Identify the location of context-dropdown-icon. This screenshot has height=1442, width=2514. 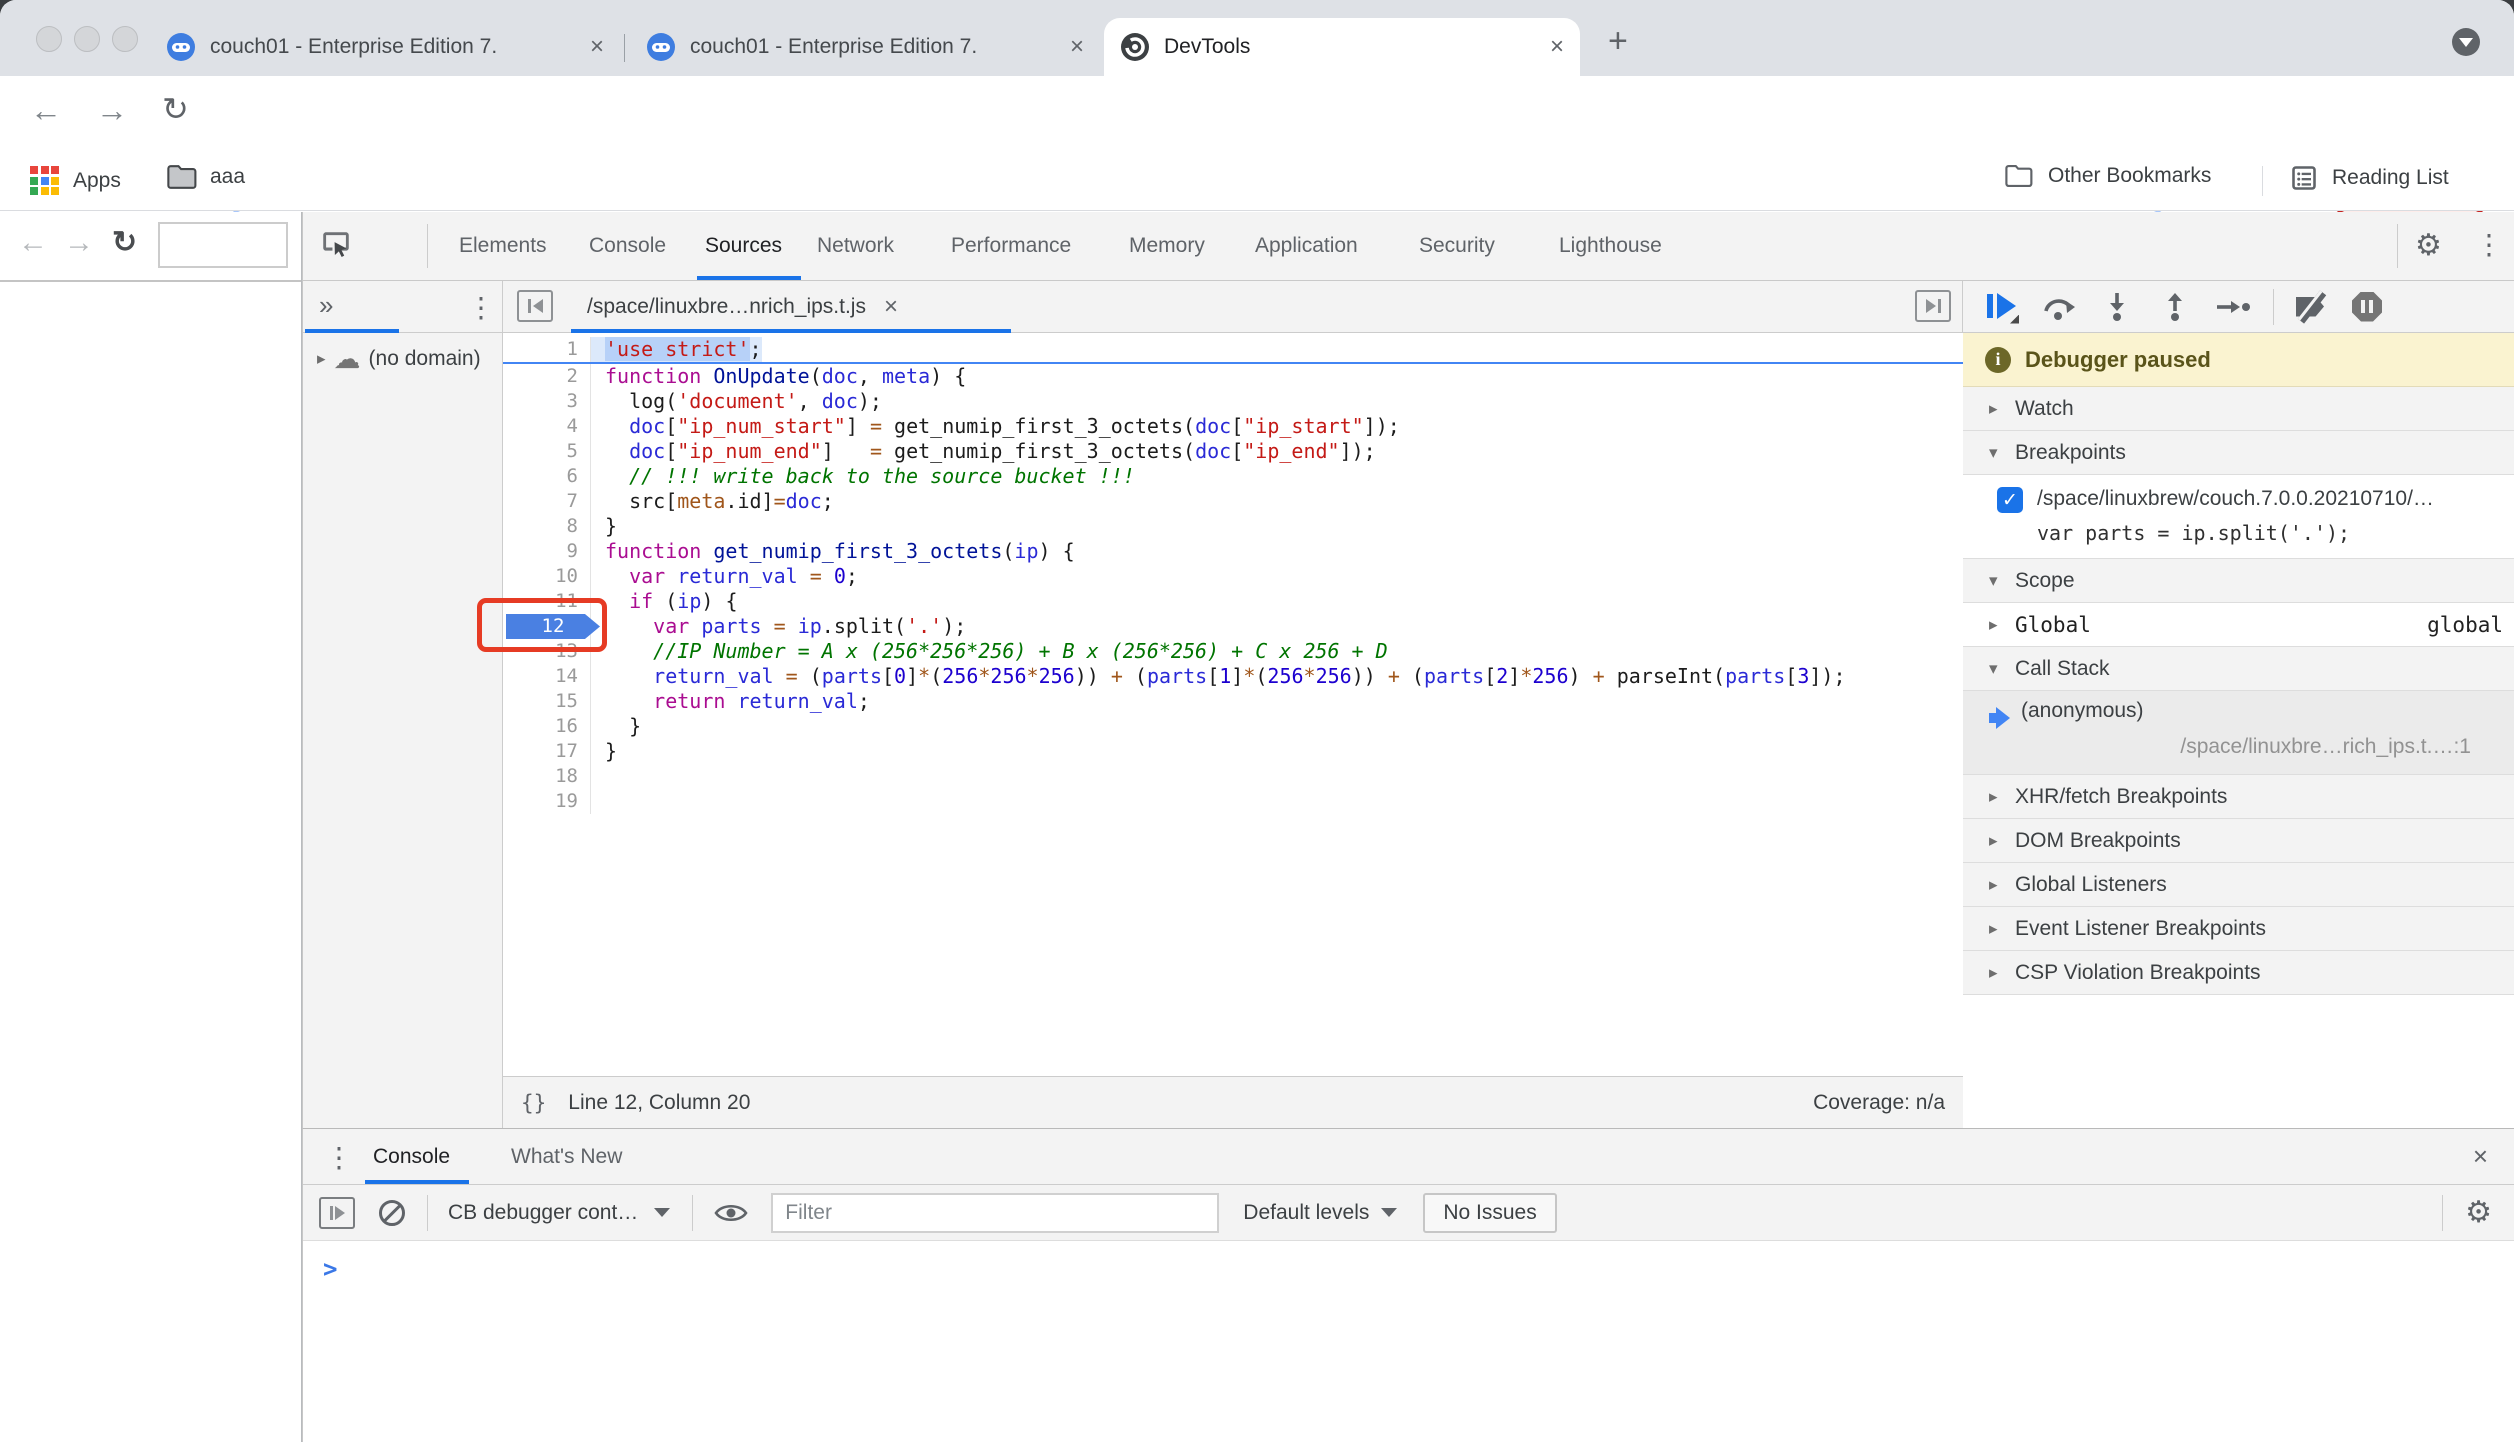
(662, 1212).